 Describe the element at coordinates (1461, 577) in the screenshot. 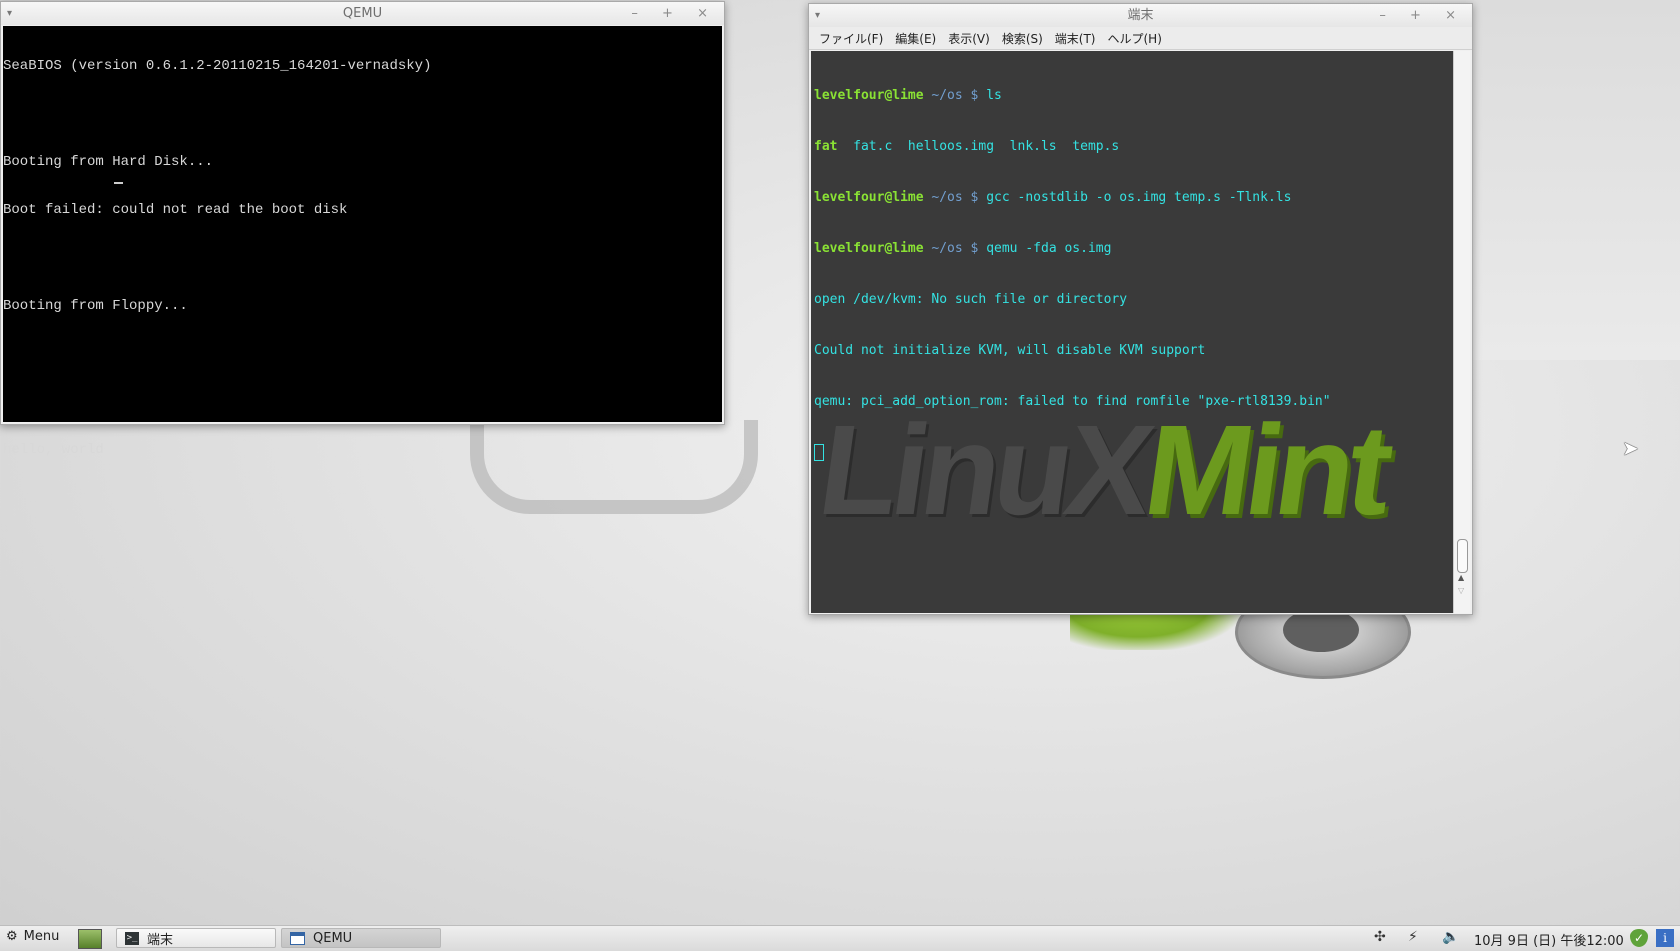

I see `scroll-up-icon: ▲` at that location.